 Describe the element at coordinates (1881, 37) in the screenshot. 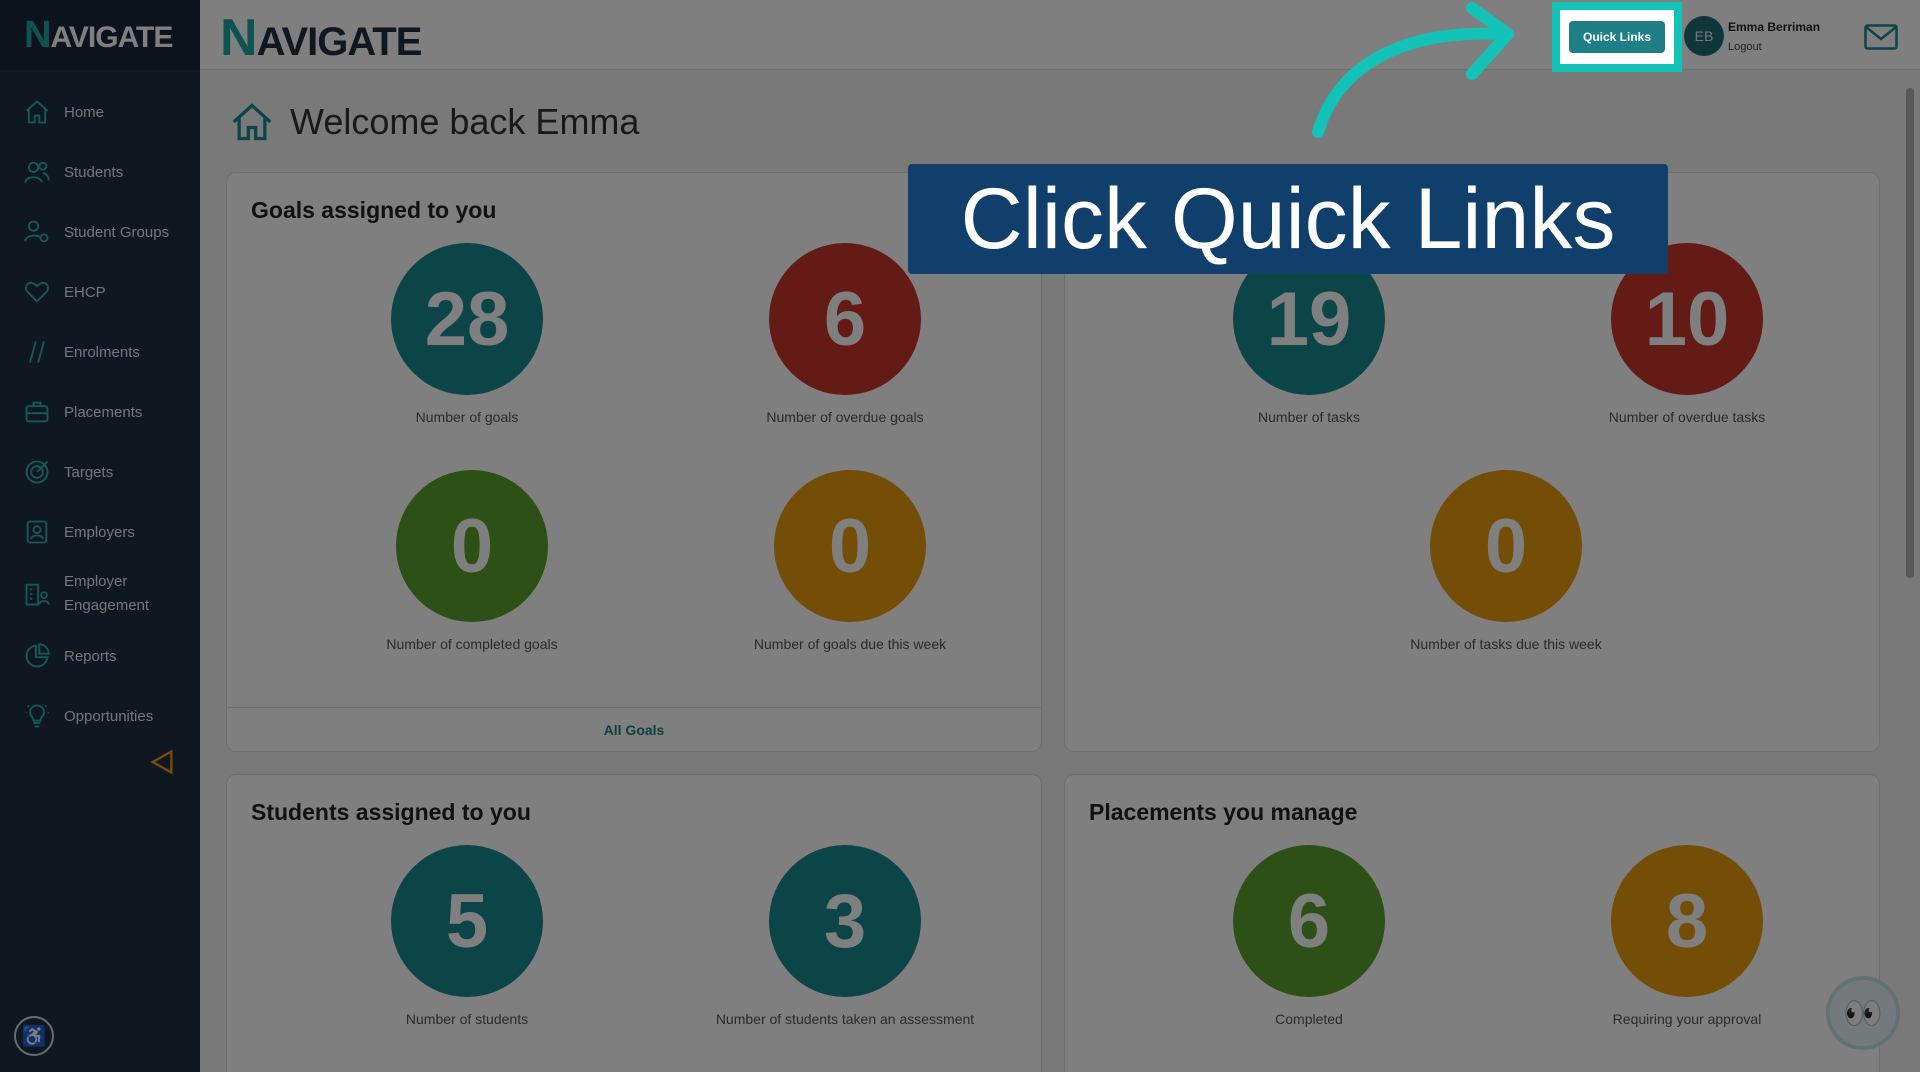

I see `mail-icon` at that location.